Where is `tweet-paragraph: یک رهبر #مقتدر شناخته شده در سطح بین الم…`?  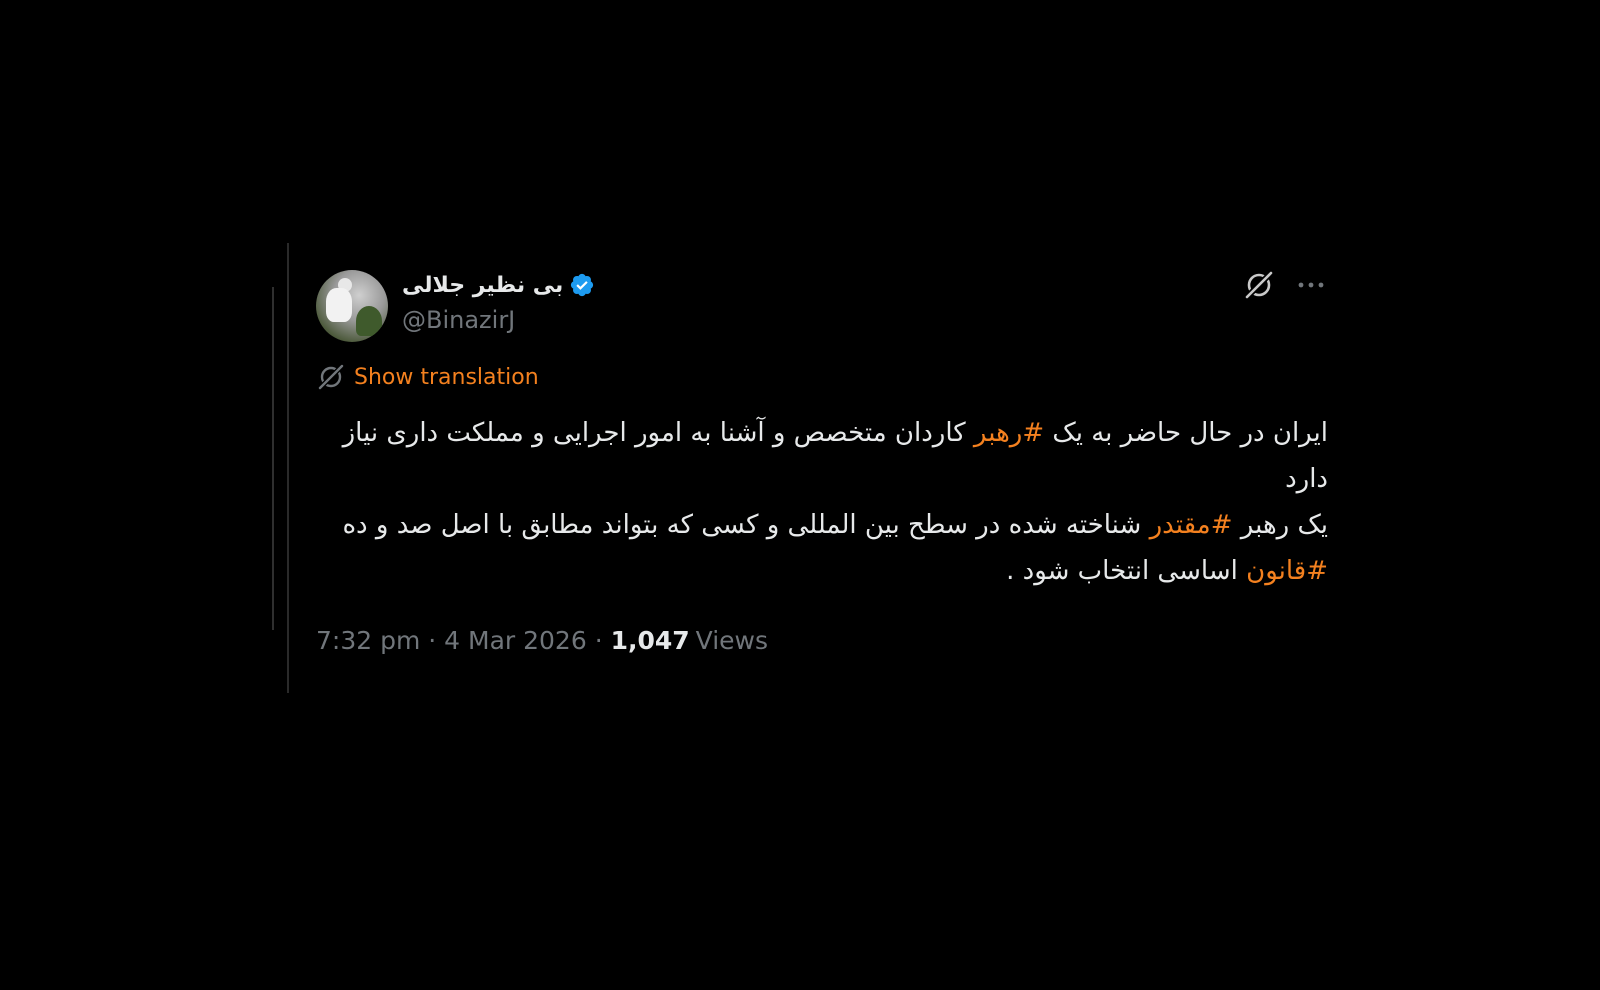
tweet-paragraph: یک رهبر #مقتدر شناخته شده در سطح بین الم… is located at coordinates (822, 548).